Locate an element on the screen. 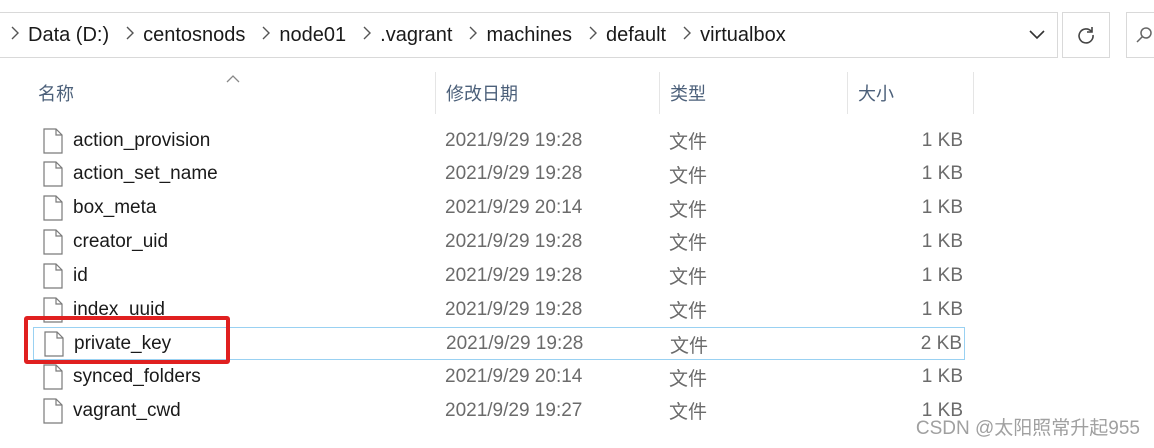  file-name-cell: action_provision is located at coordinates (126, 140).